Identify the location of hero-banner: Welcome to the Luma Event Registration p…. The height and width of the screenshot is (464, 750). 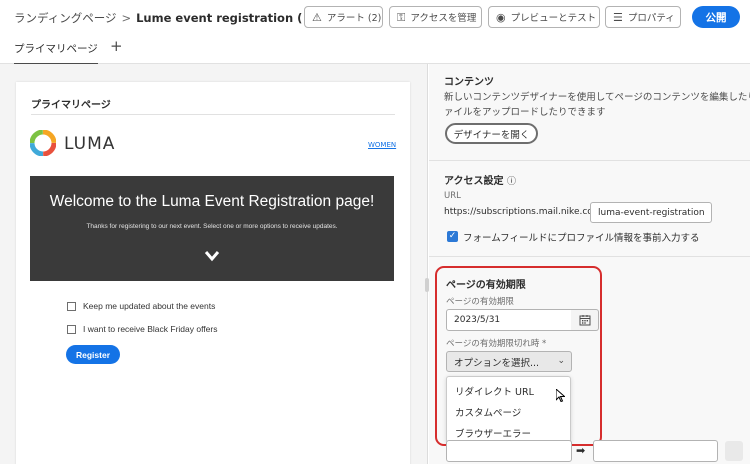
(212, 228).